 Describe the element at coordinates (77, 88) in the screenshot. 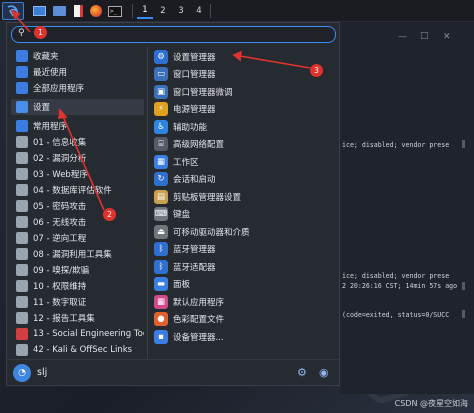

I see `category-item: 全部应用程序` at that location.